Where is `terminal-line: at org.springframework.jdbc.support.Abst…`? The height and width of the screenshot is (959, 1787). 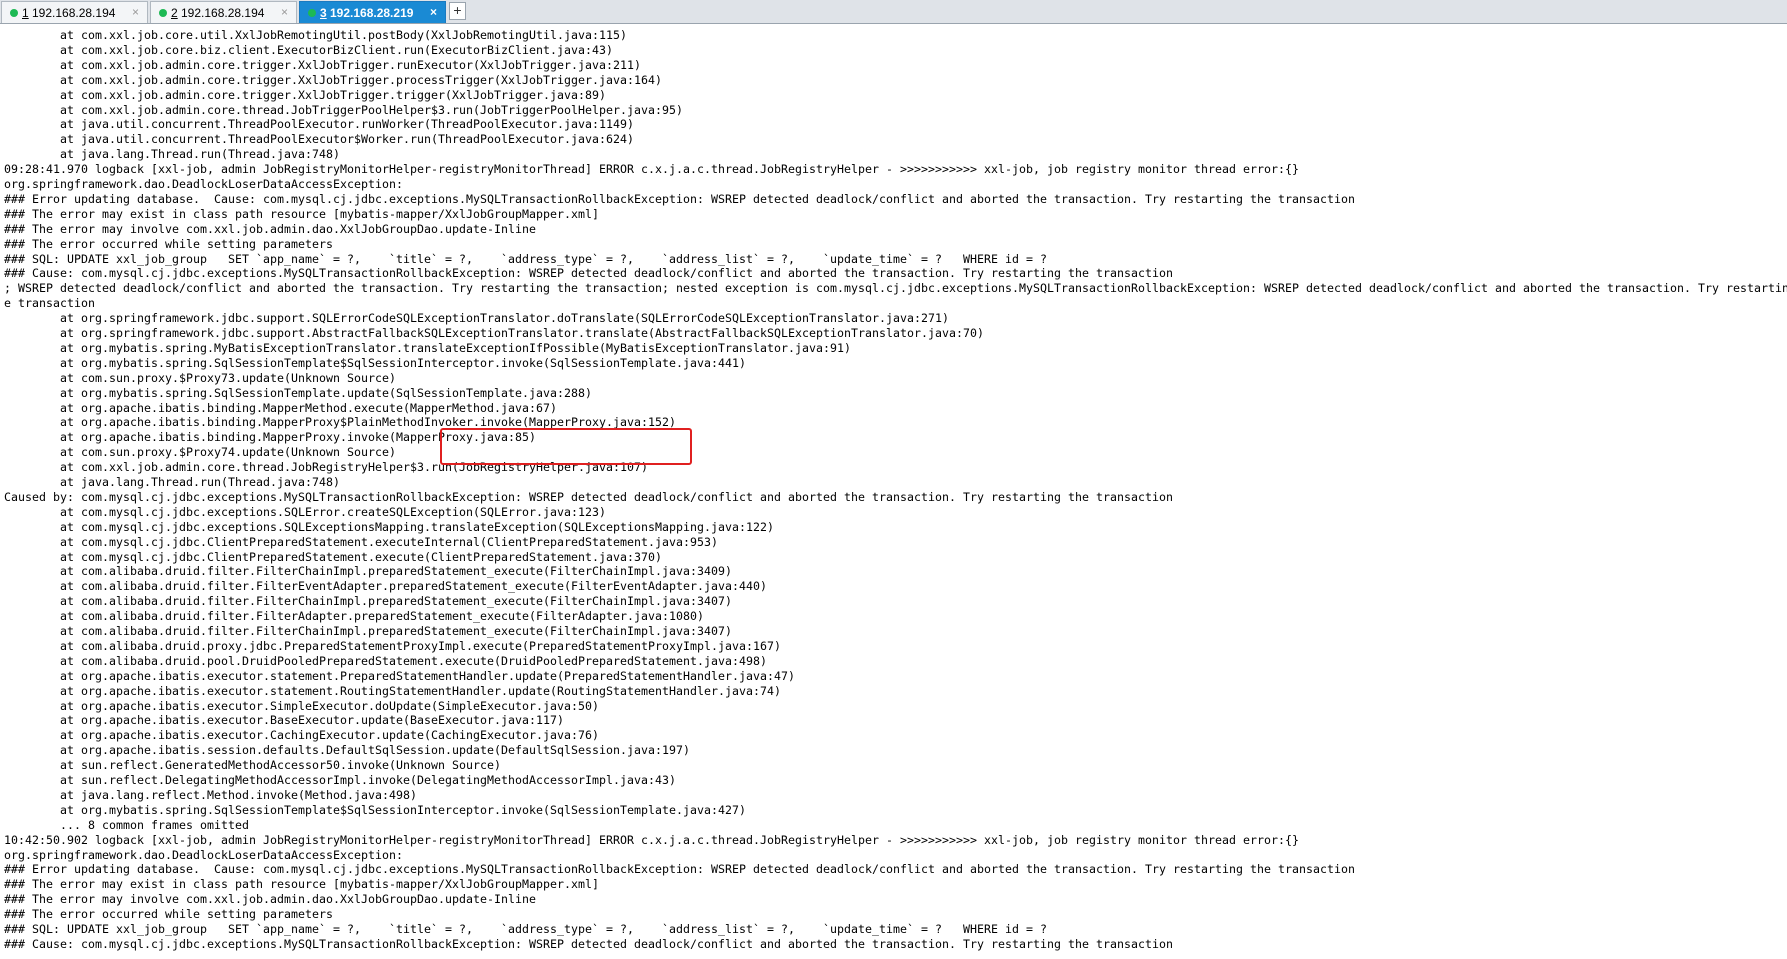
terminal-line: at org.springframework.jdbc.support.Abst… is located at coordinates (494, 333).